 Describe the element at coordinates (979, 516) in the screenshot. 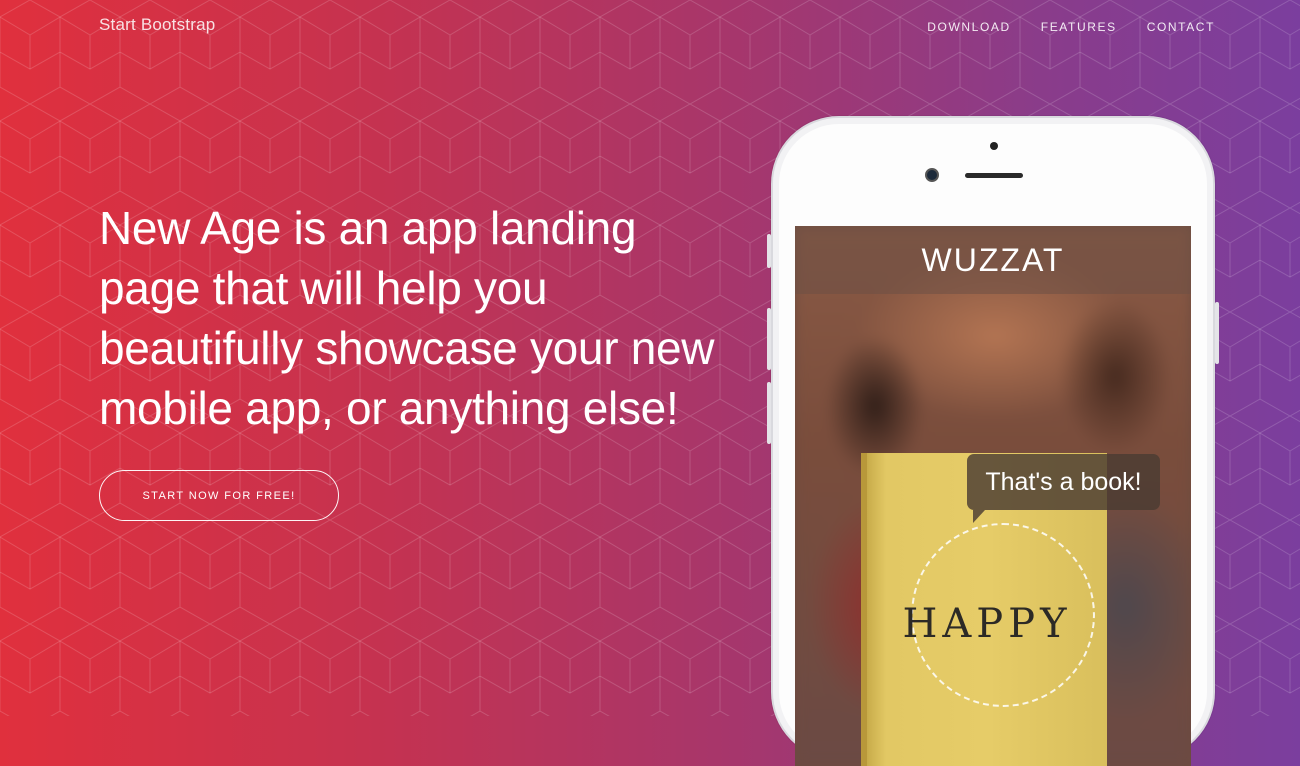

I see `speech-bubble-tail-icon` at that location.